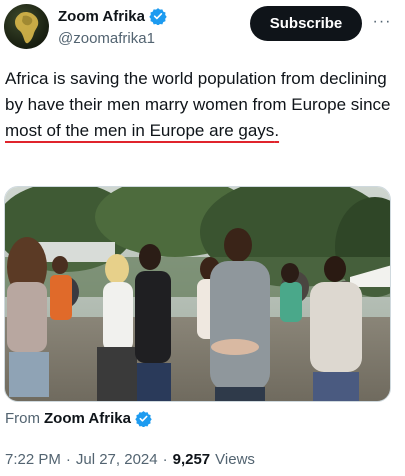 This screenshot has height=476, width=405. What do you see at coordinates (33, 459) in the screenshot?
I see `tweet-time: 7:22 PM` at bounding box center [33, 459].